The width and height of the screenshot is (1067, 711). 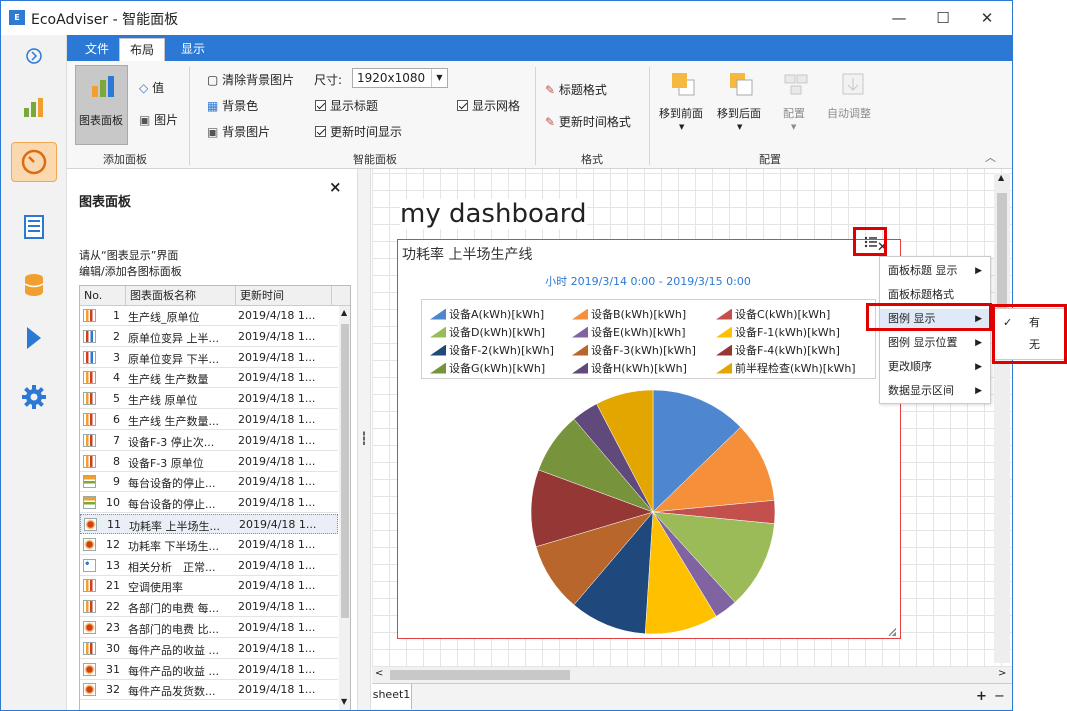 I want to click on update-time-format-button: ✎ 更新时间格式, so click(x=588, y=121).